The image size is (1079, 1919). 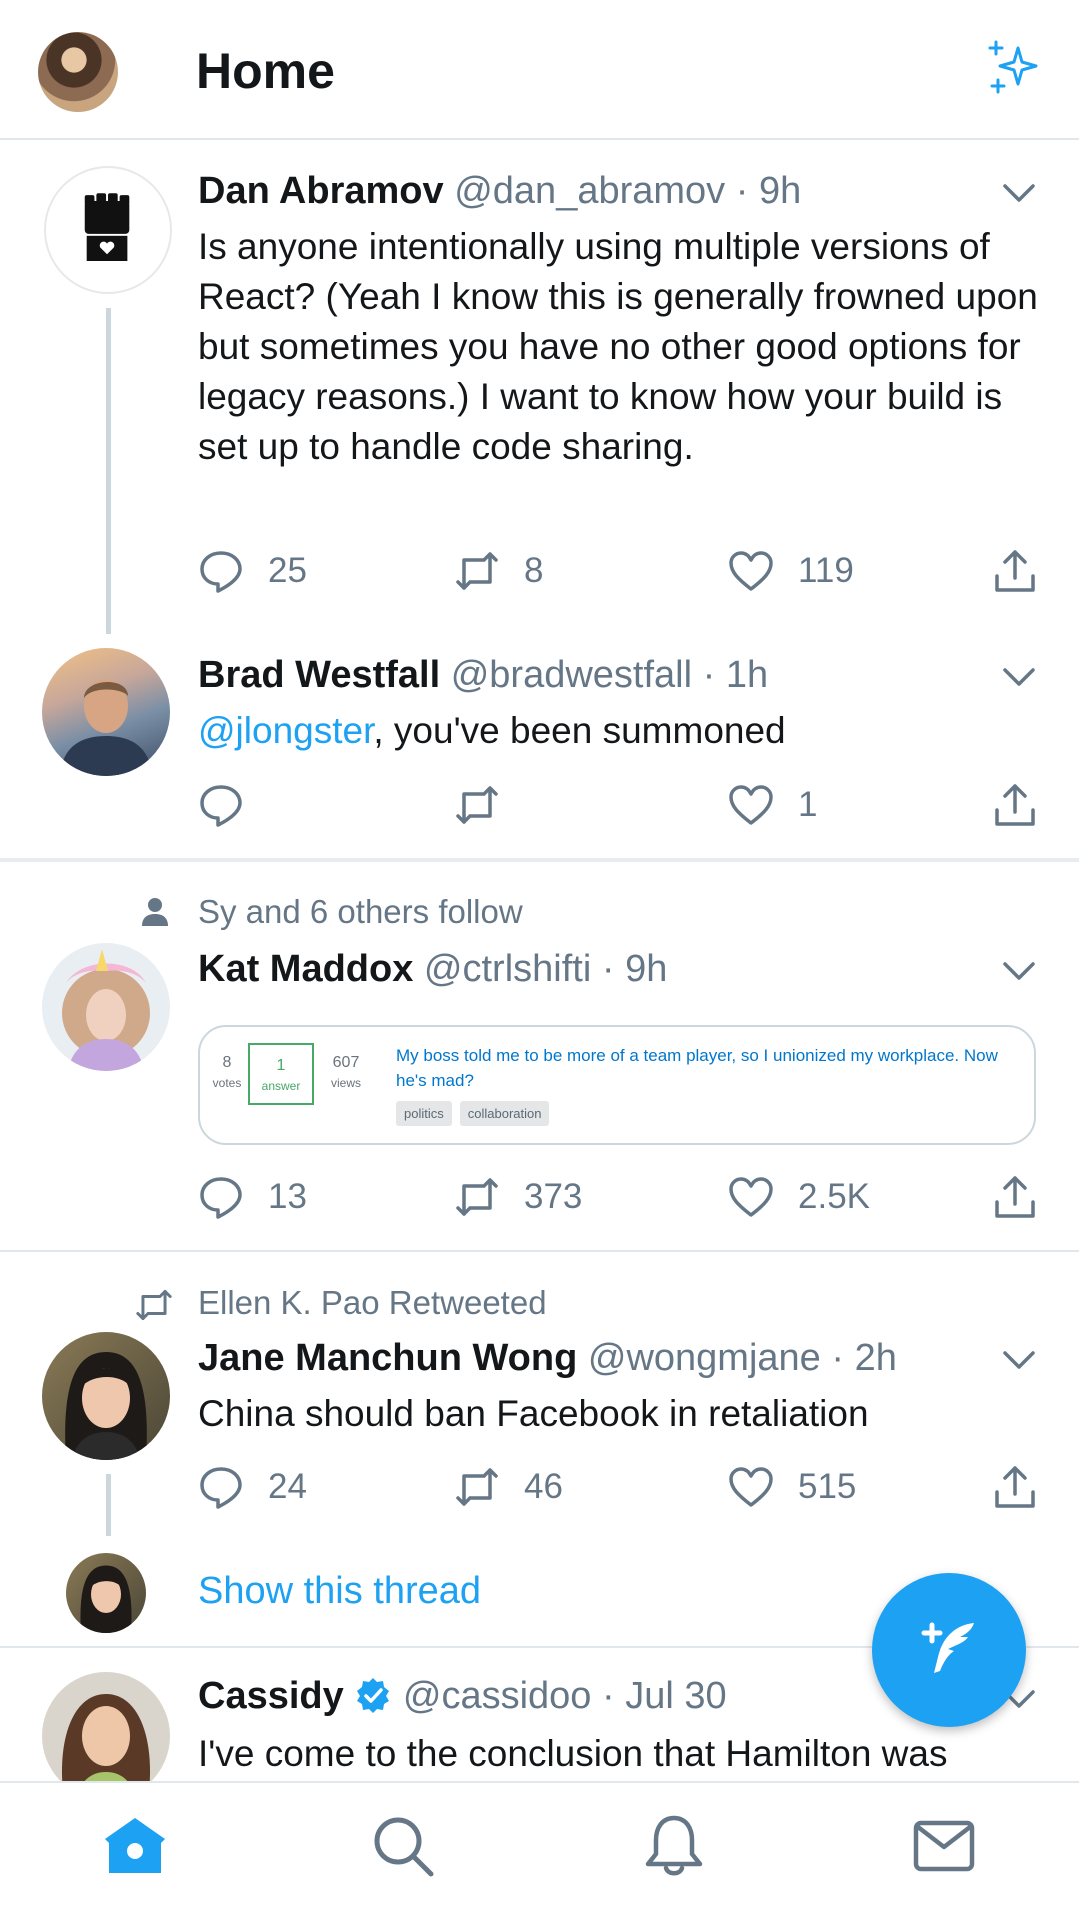 I want to click on like-count: 2.5K, so click(x=834, y=1196).